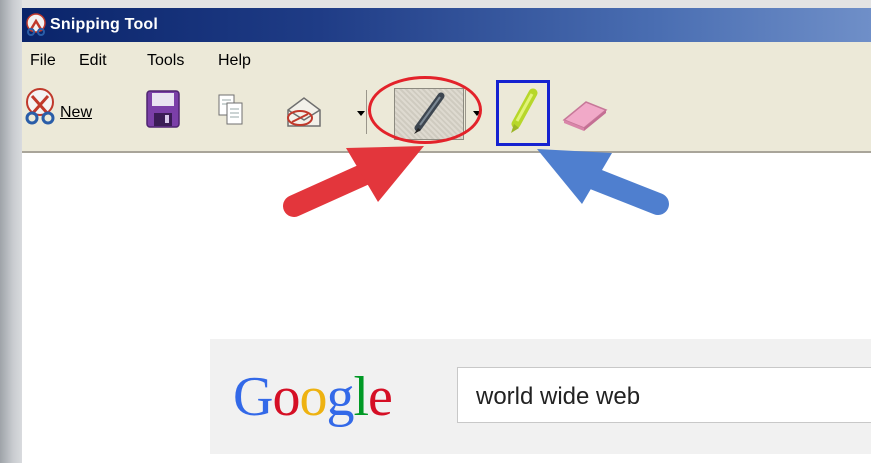 This screenshot has height=463, width=871. I want to click on new-button-label: New, so click(76, 113).